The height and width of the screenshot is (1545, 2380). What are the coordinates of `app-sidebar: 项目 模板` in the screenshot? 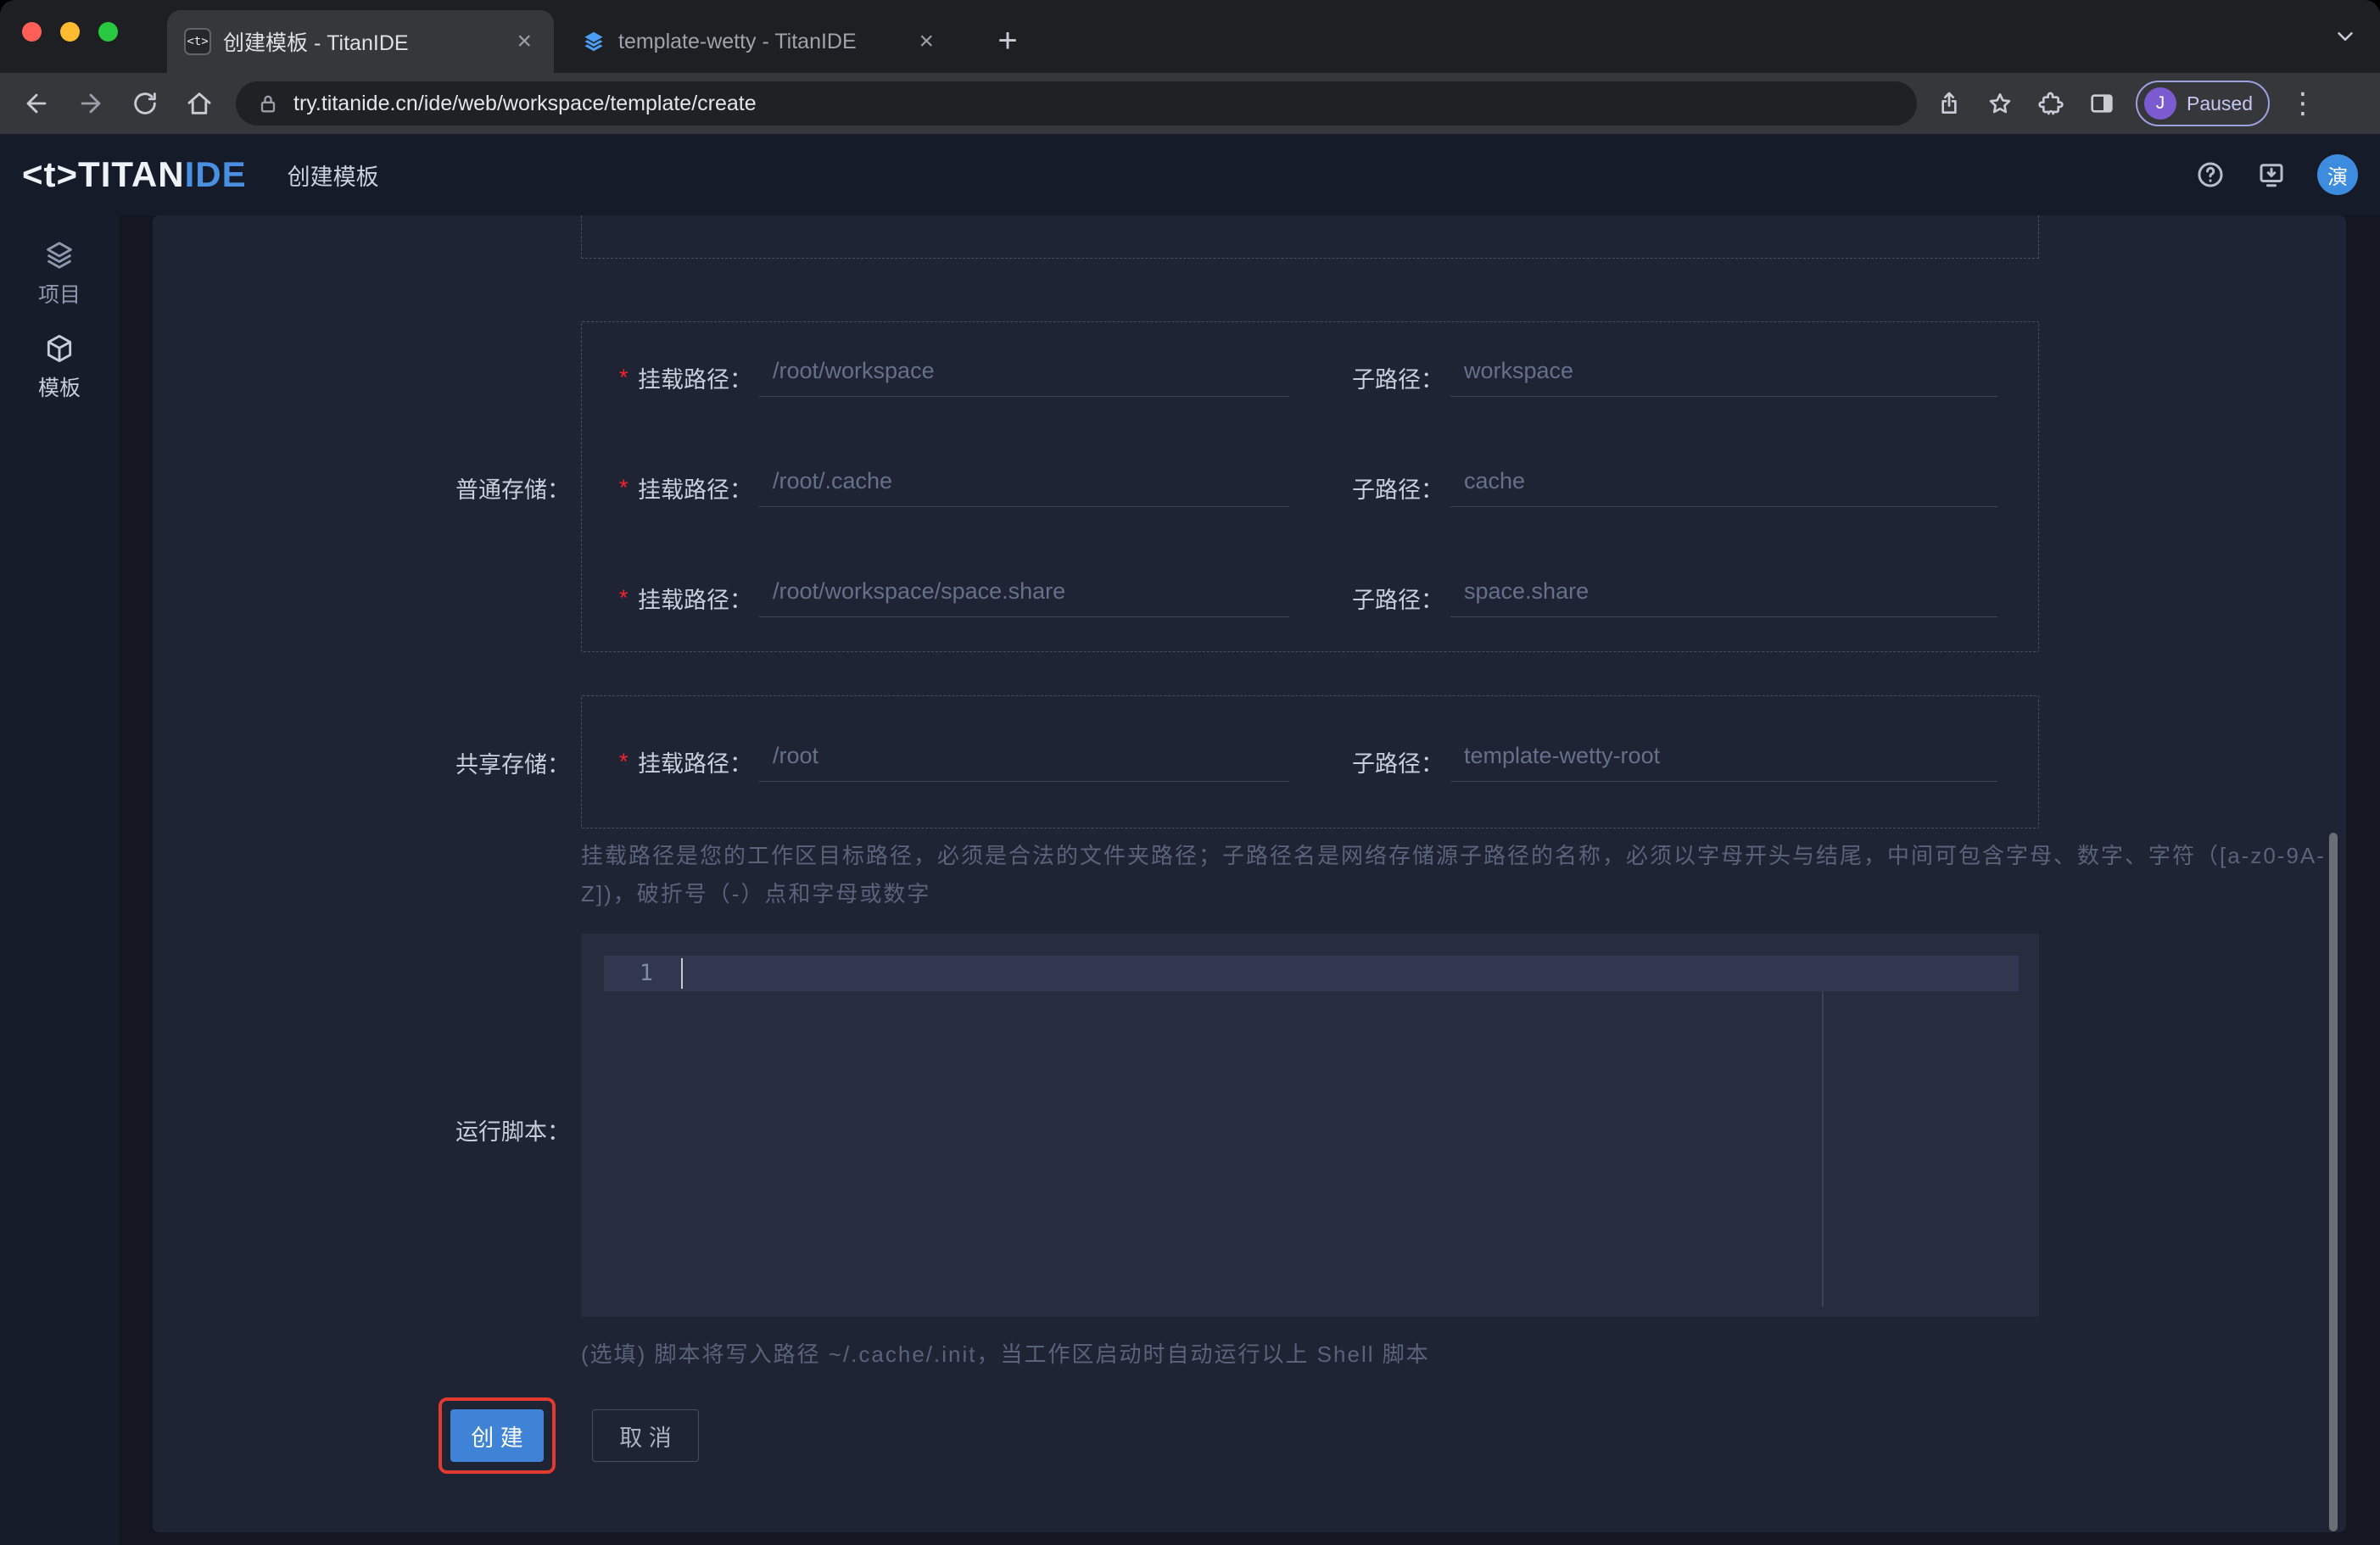 It's located at (60, 880).